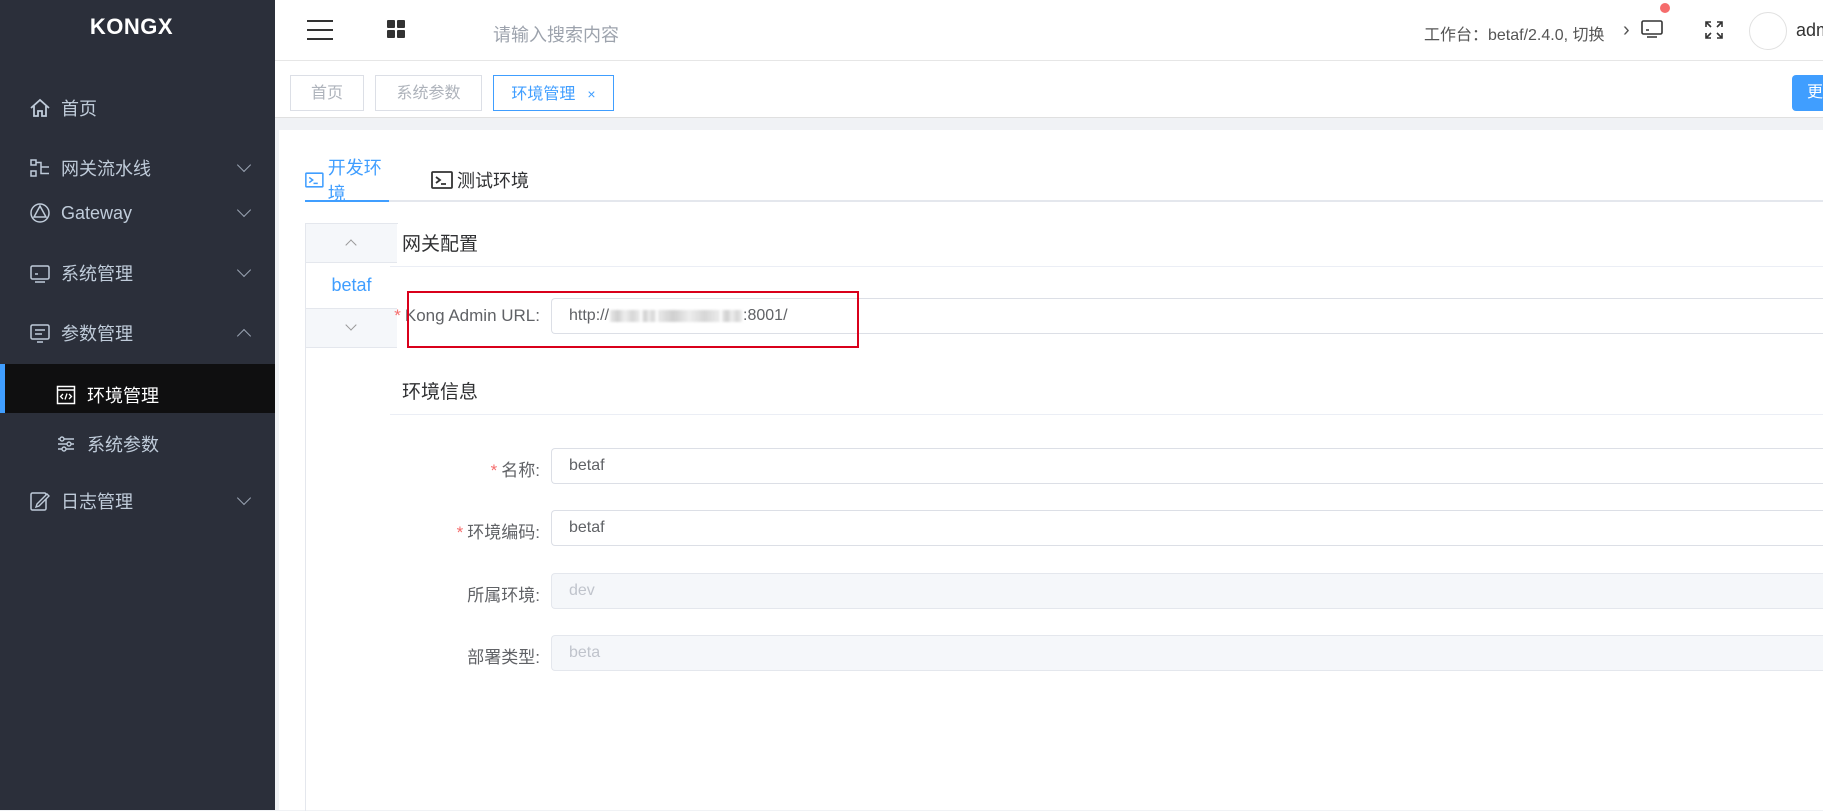 This screenshot has width=1823, height=811. What do you see at coordinates (123, 445) in the screenshot?
I see `sidebar-item-label: 系统参数` at bounding box center [123, 445].